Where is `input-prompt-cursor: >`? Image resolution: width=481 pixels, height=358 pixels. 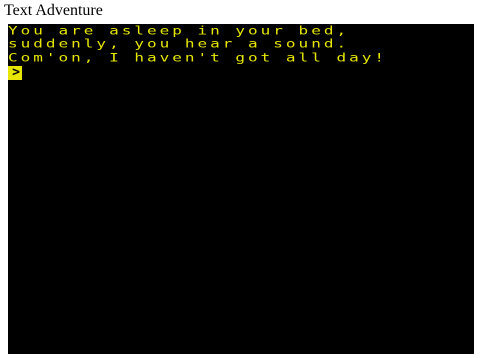
input-prompt-cursor: > is located at coordinates (15, 73).